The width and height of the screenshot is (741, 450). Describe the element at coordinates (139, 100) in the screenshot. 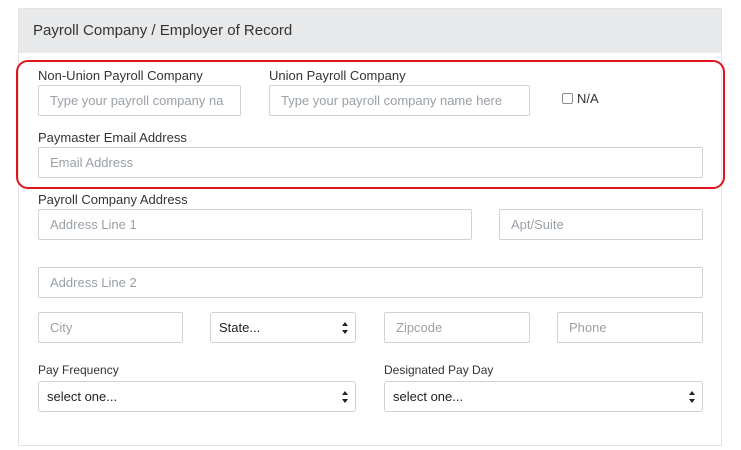

I see `non-union-payroll-input: Type your payroll company na` at that location.